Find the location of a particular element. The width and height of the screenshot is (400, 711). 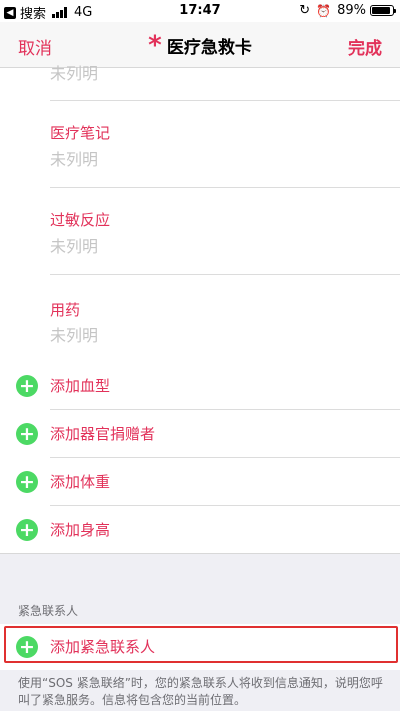

field-row-partial: 未列明 is located at coordinates (225, 82).